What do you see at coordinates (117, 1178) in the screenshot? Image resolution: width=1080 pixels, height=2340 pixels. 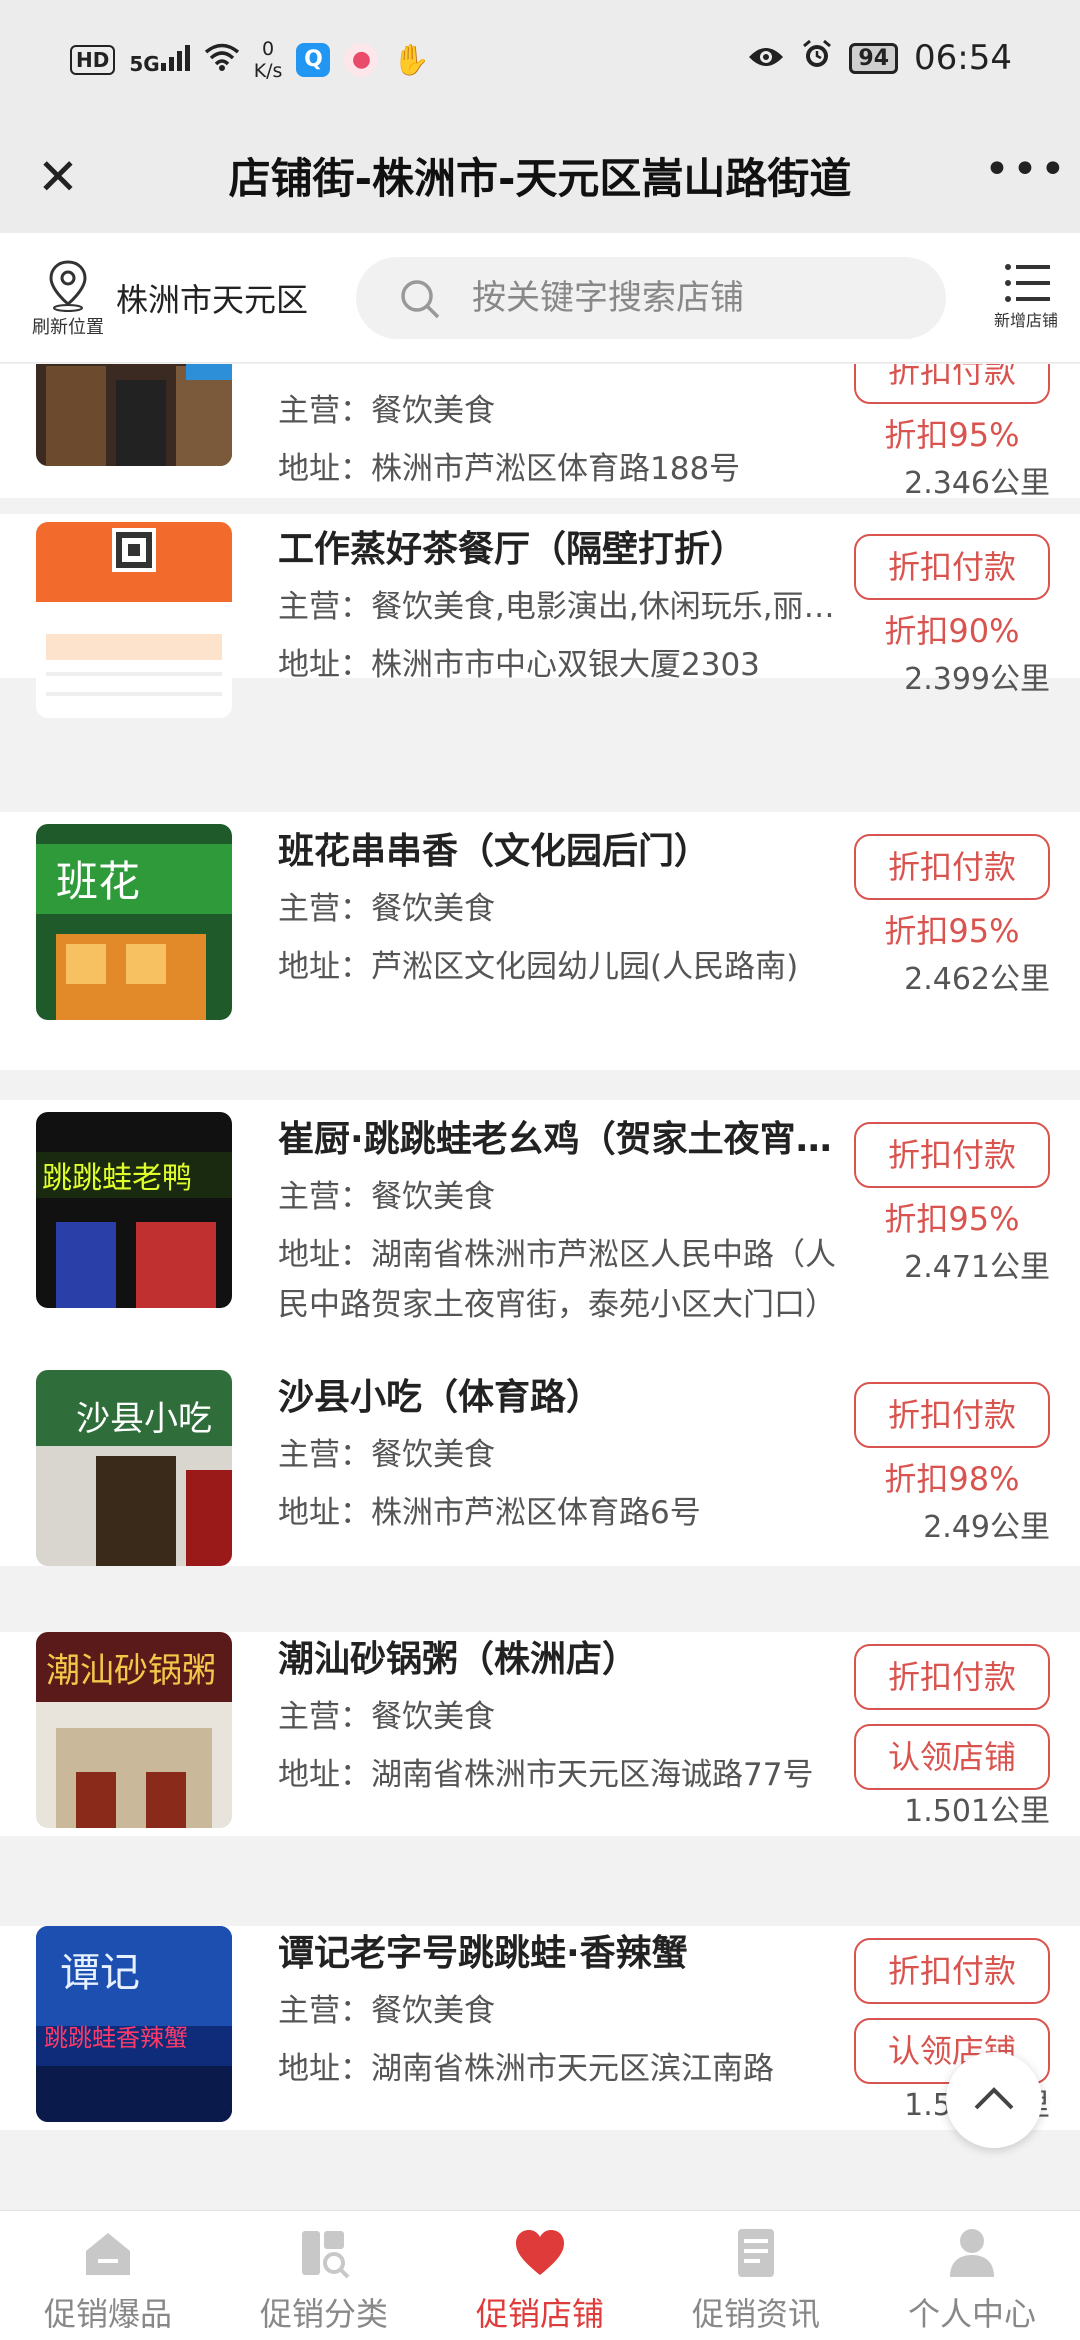 I see `svg-text: 跳跳蛙老鸭` at bounding box center [117, 1178].